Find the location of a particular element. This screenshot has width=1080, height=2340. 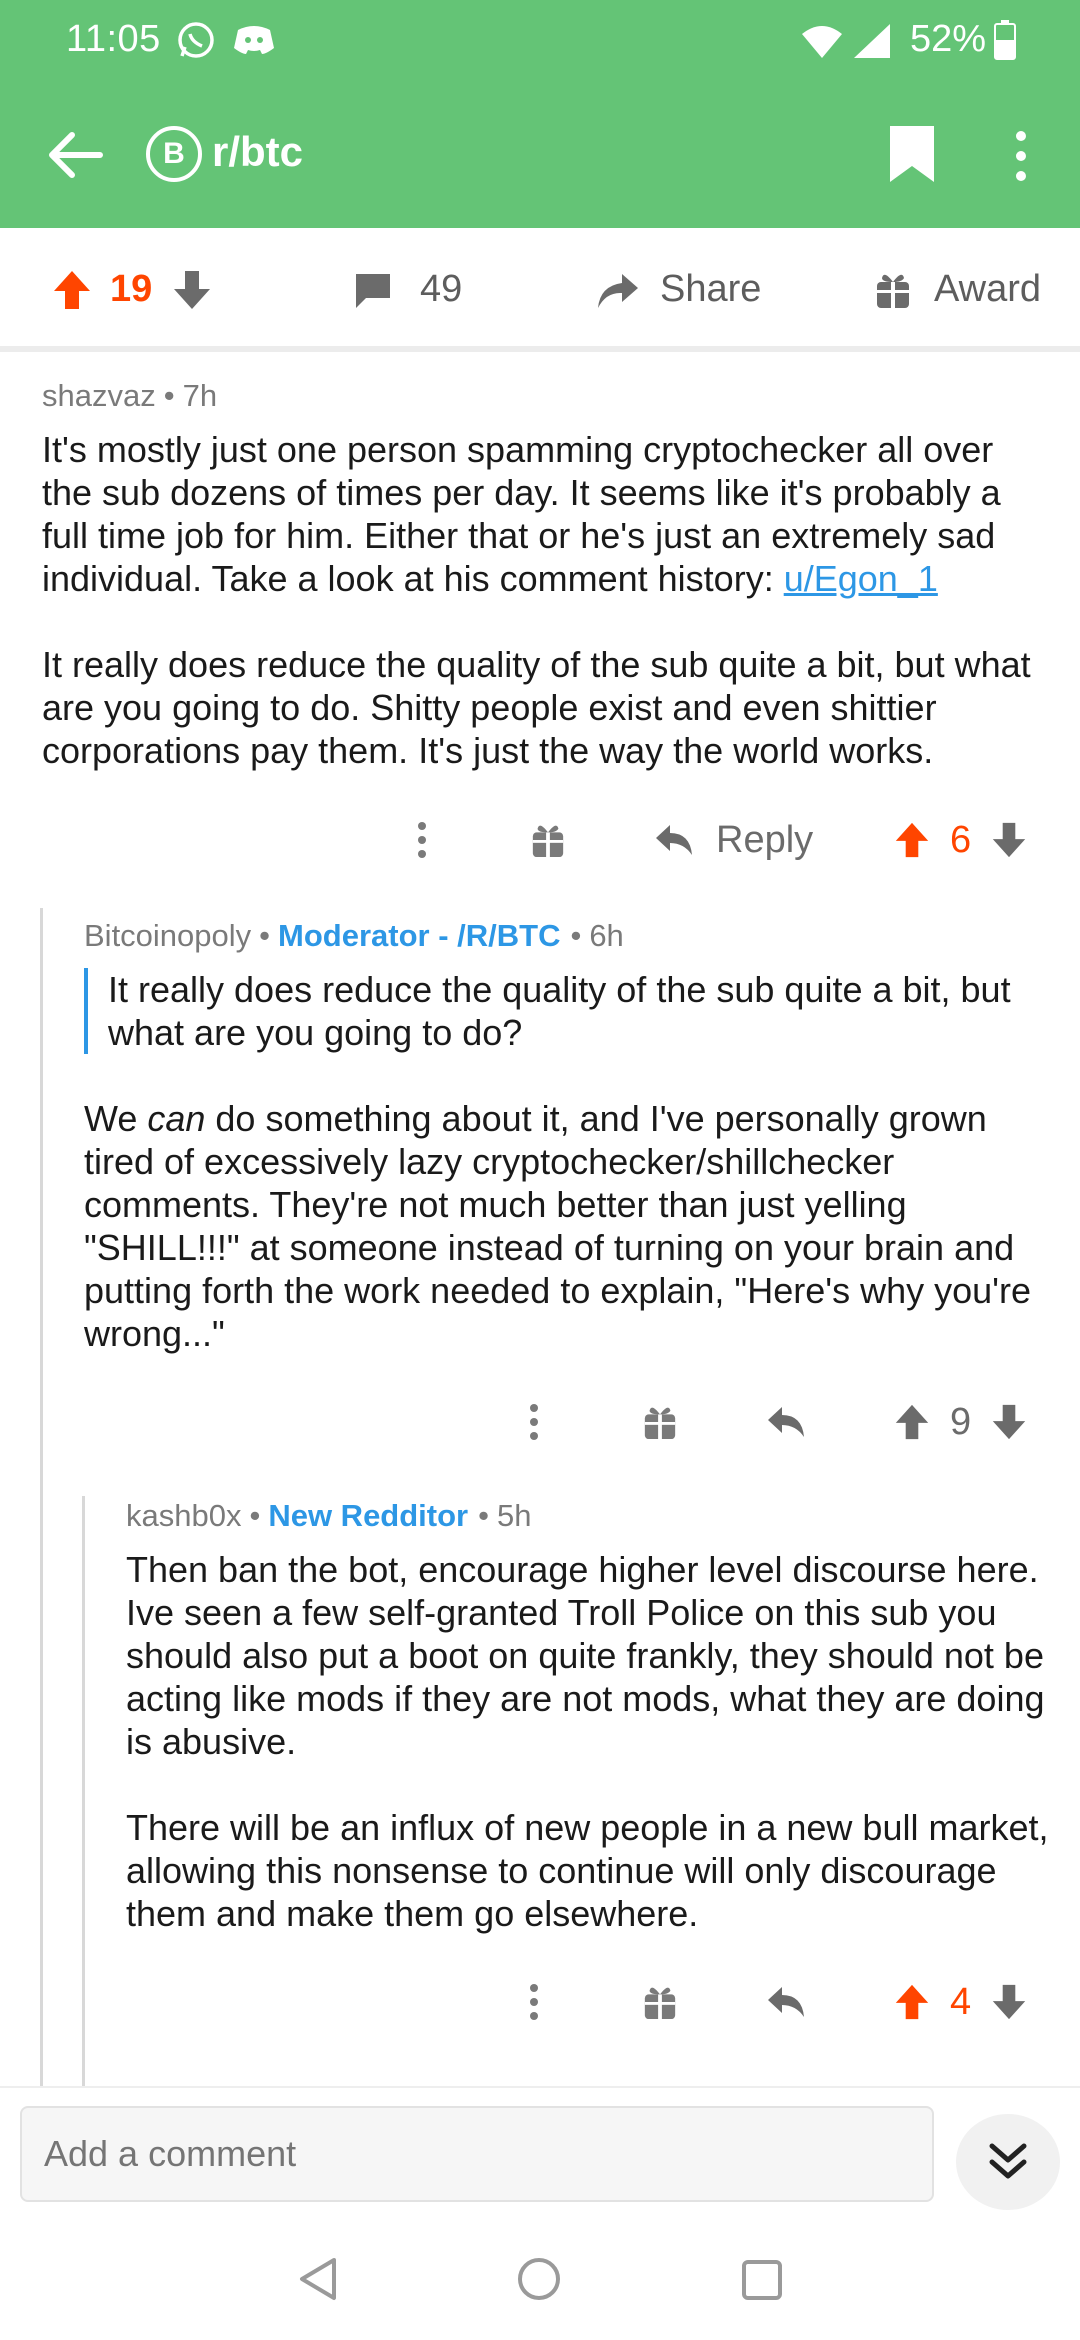

bookmark-icon is located at coordinates (912, 154).